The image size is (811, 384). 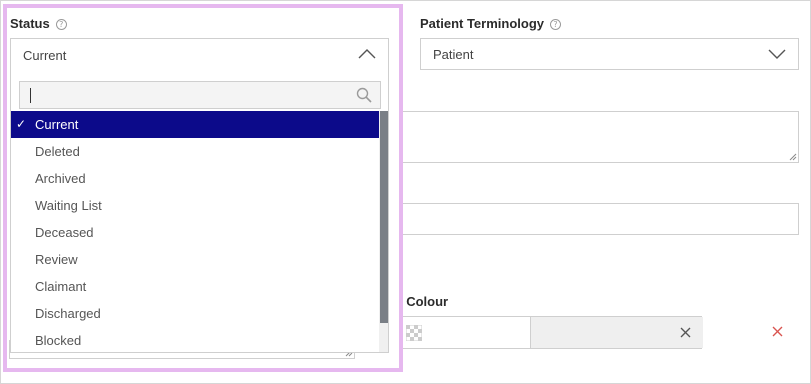 I want to click on status-search-input, so click(x=200, y=95).